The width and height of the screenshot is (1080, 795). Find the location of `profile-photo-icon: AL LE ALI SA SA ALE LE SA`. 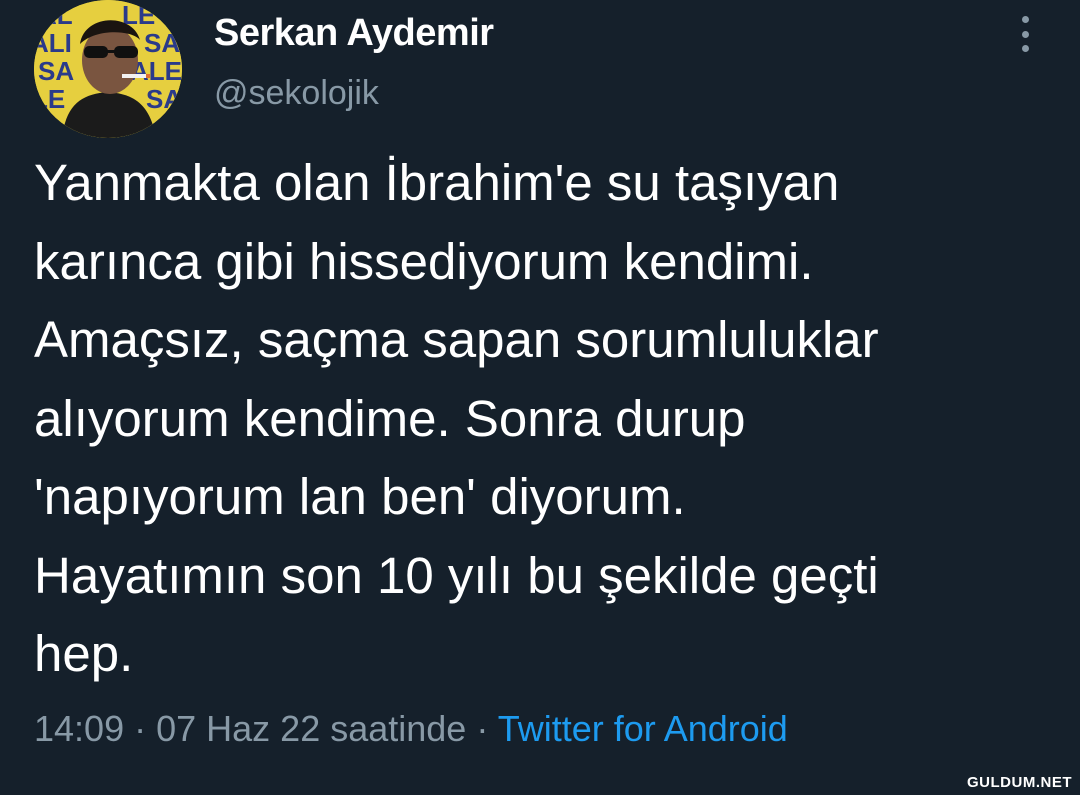

profile-photo-icon: AL LE ALI SA SA ALE LE SA is located at coordinates (108, 69).